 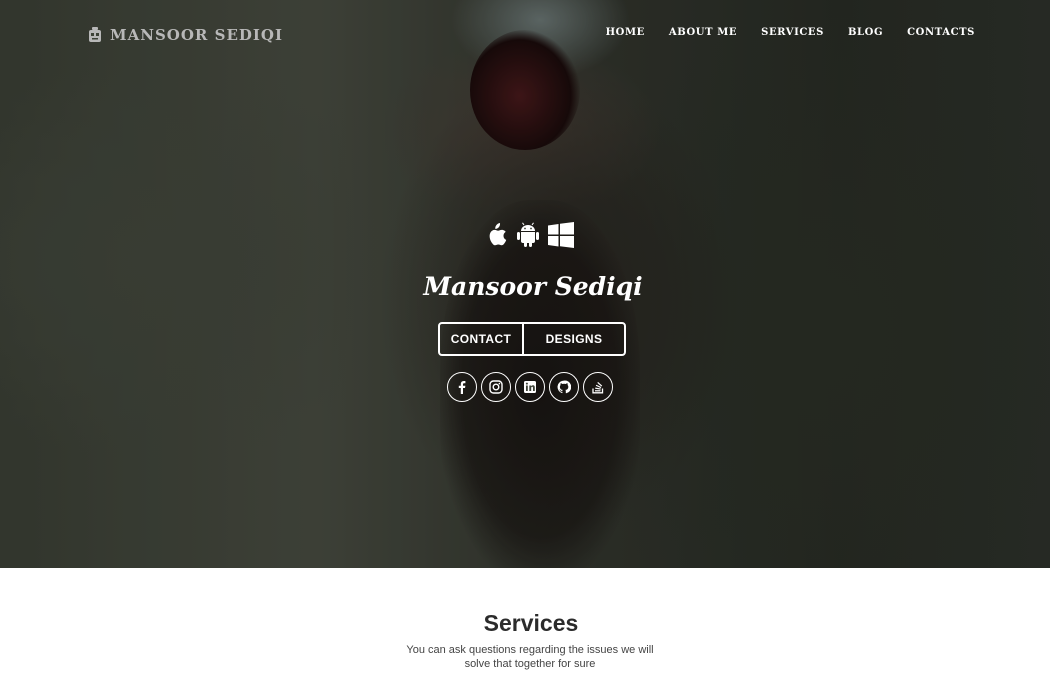 I want to click on nav-services: SERVICES, so click(x=792, y=32).